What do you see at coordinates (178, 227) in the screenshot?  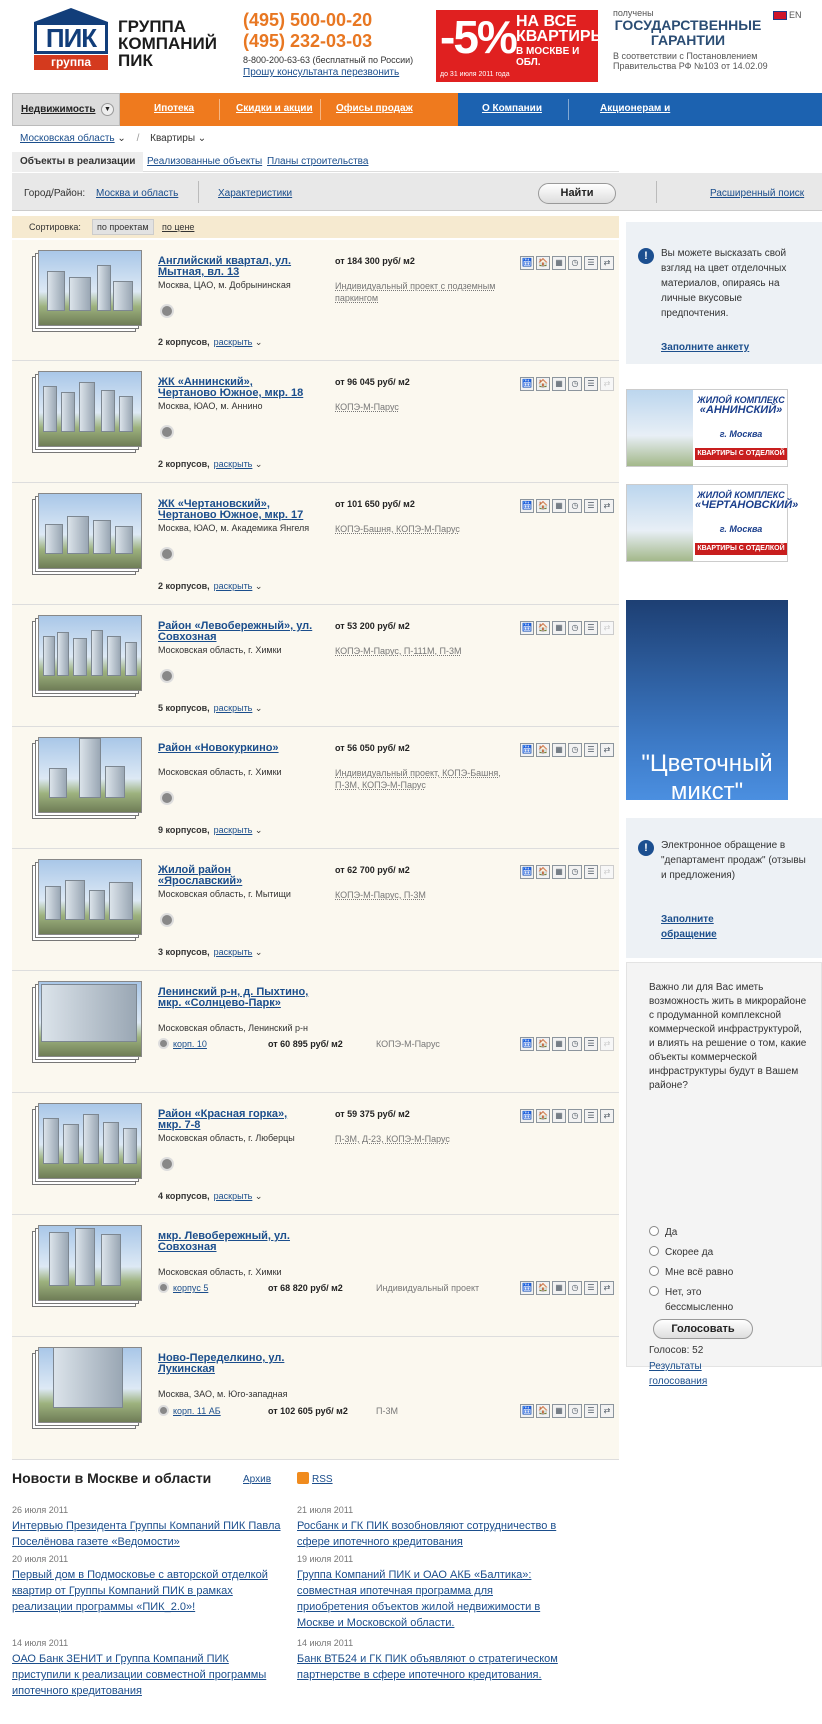 I see `sort-by-price: по цене` at bounding box center [178, 227].